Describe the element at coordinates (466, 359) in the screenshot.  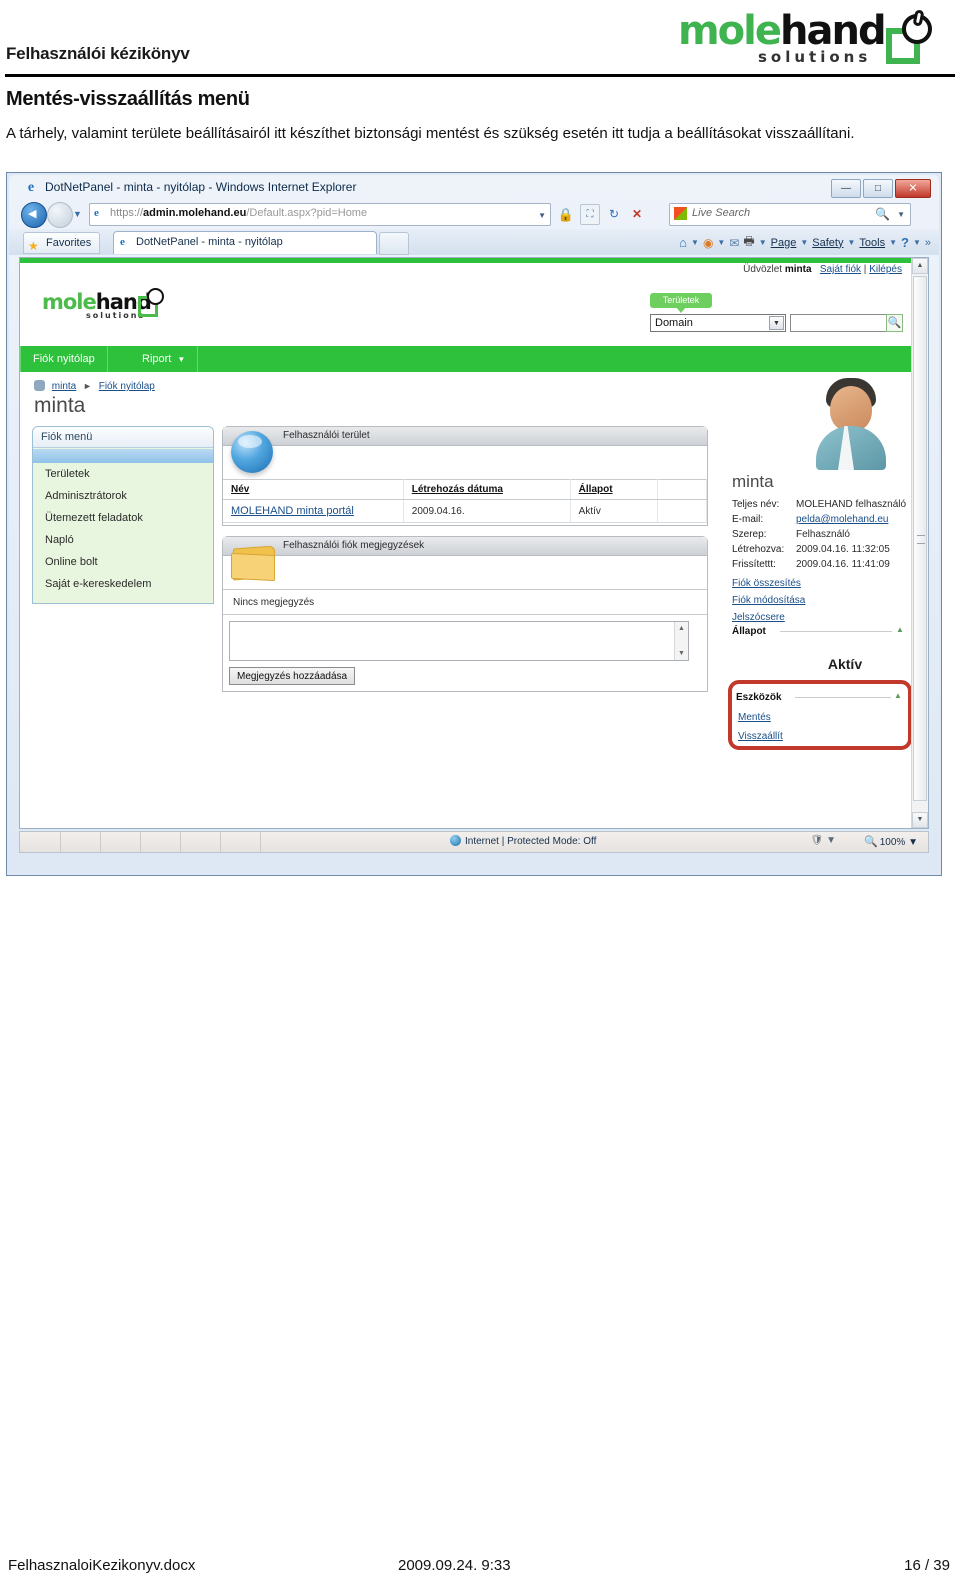
I see `main-nav: Fiók nyitólap Riport ▼` at that location.